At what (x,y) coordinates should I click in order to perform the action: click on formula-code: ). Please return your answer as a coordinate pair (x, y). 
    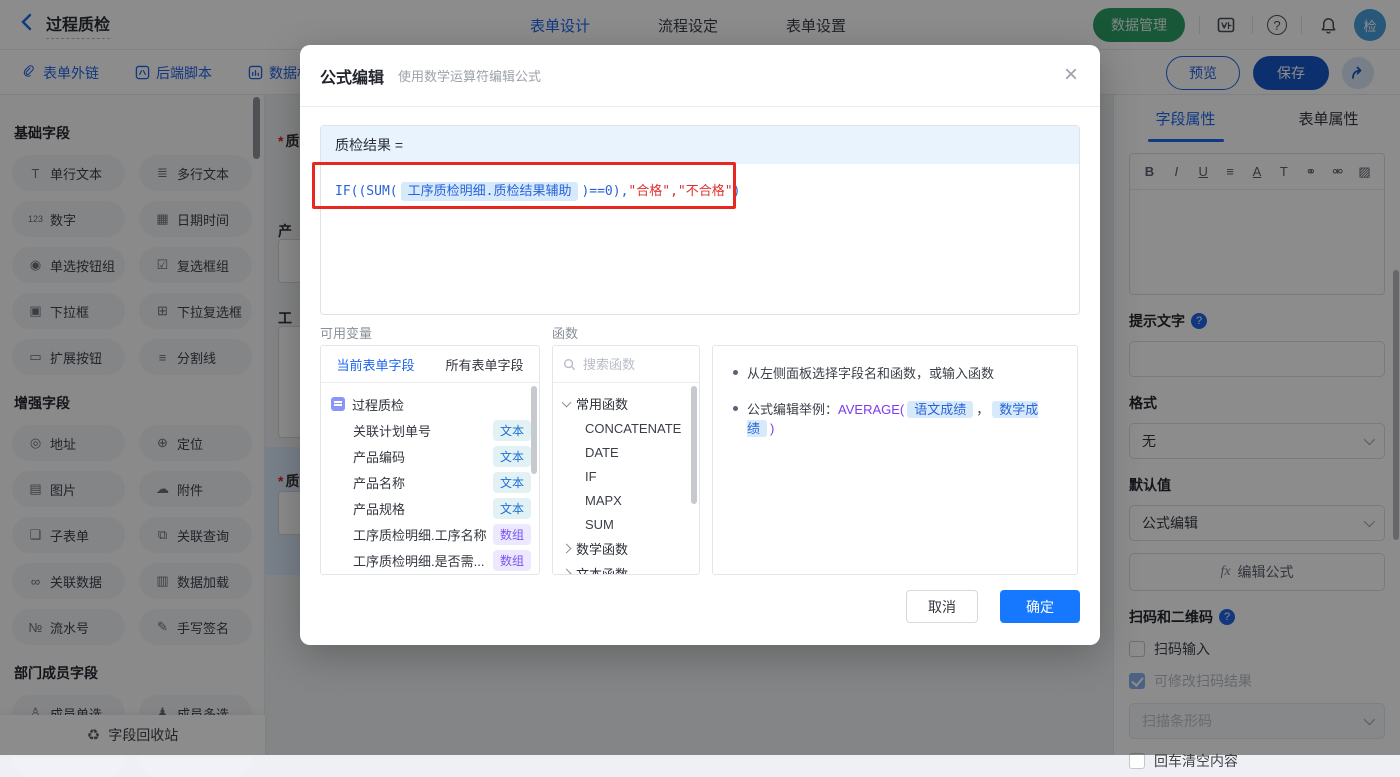
    Looking at the image, I should click on (737, 191).